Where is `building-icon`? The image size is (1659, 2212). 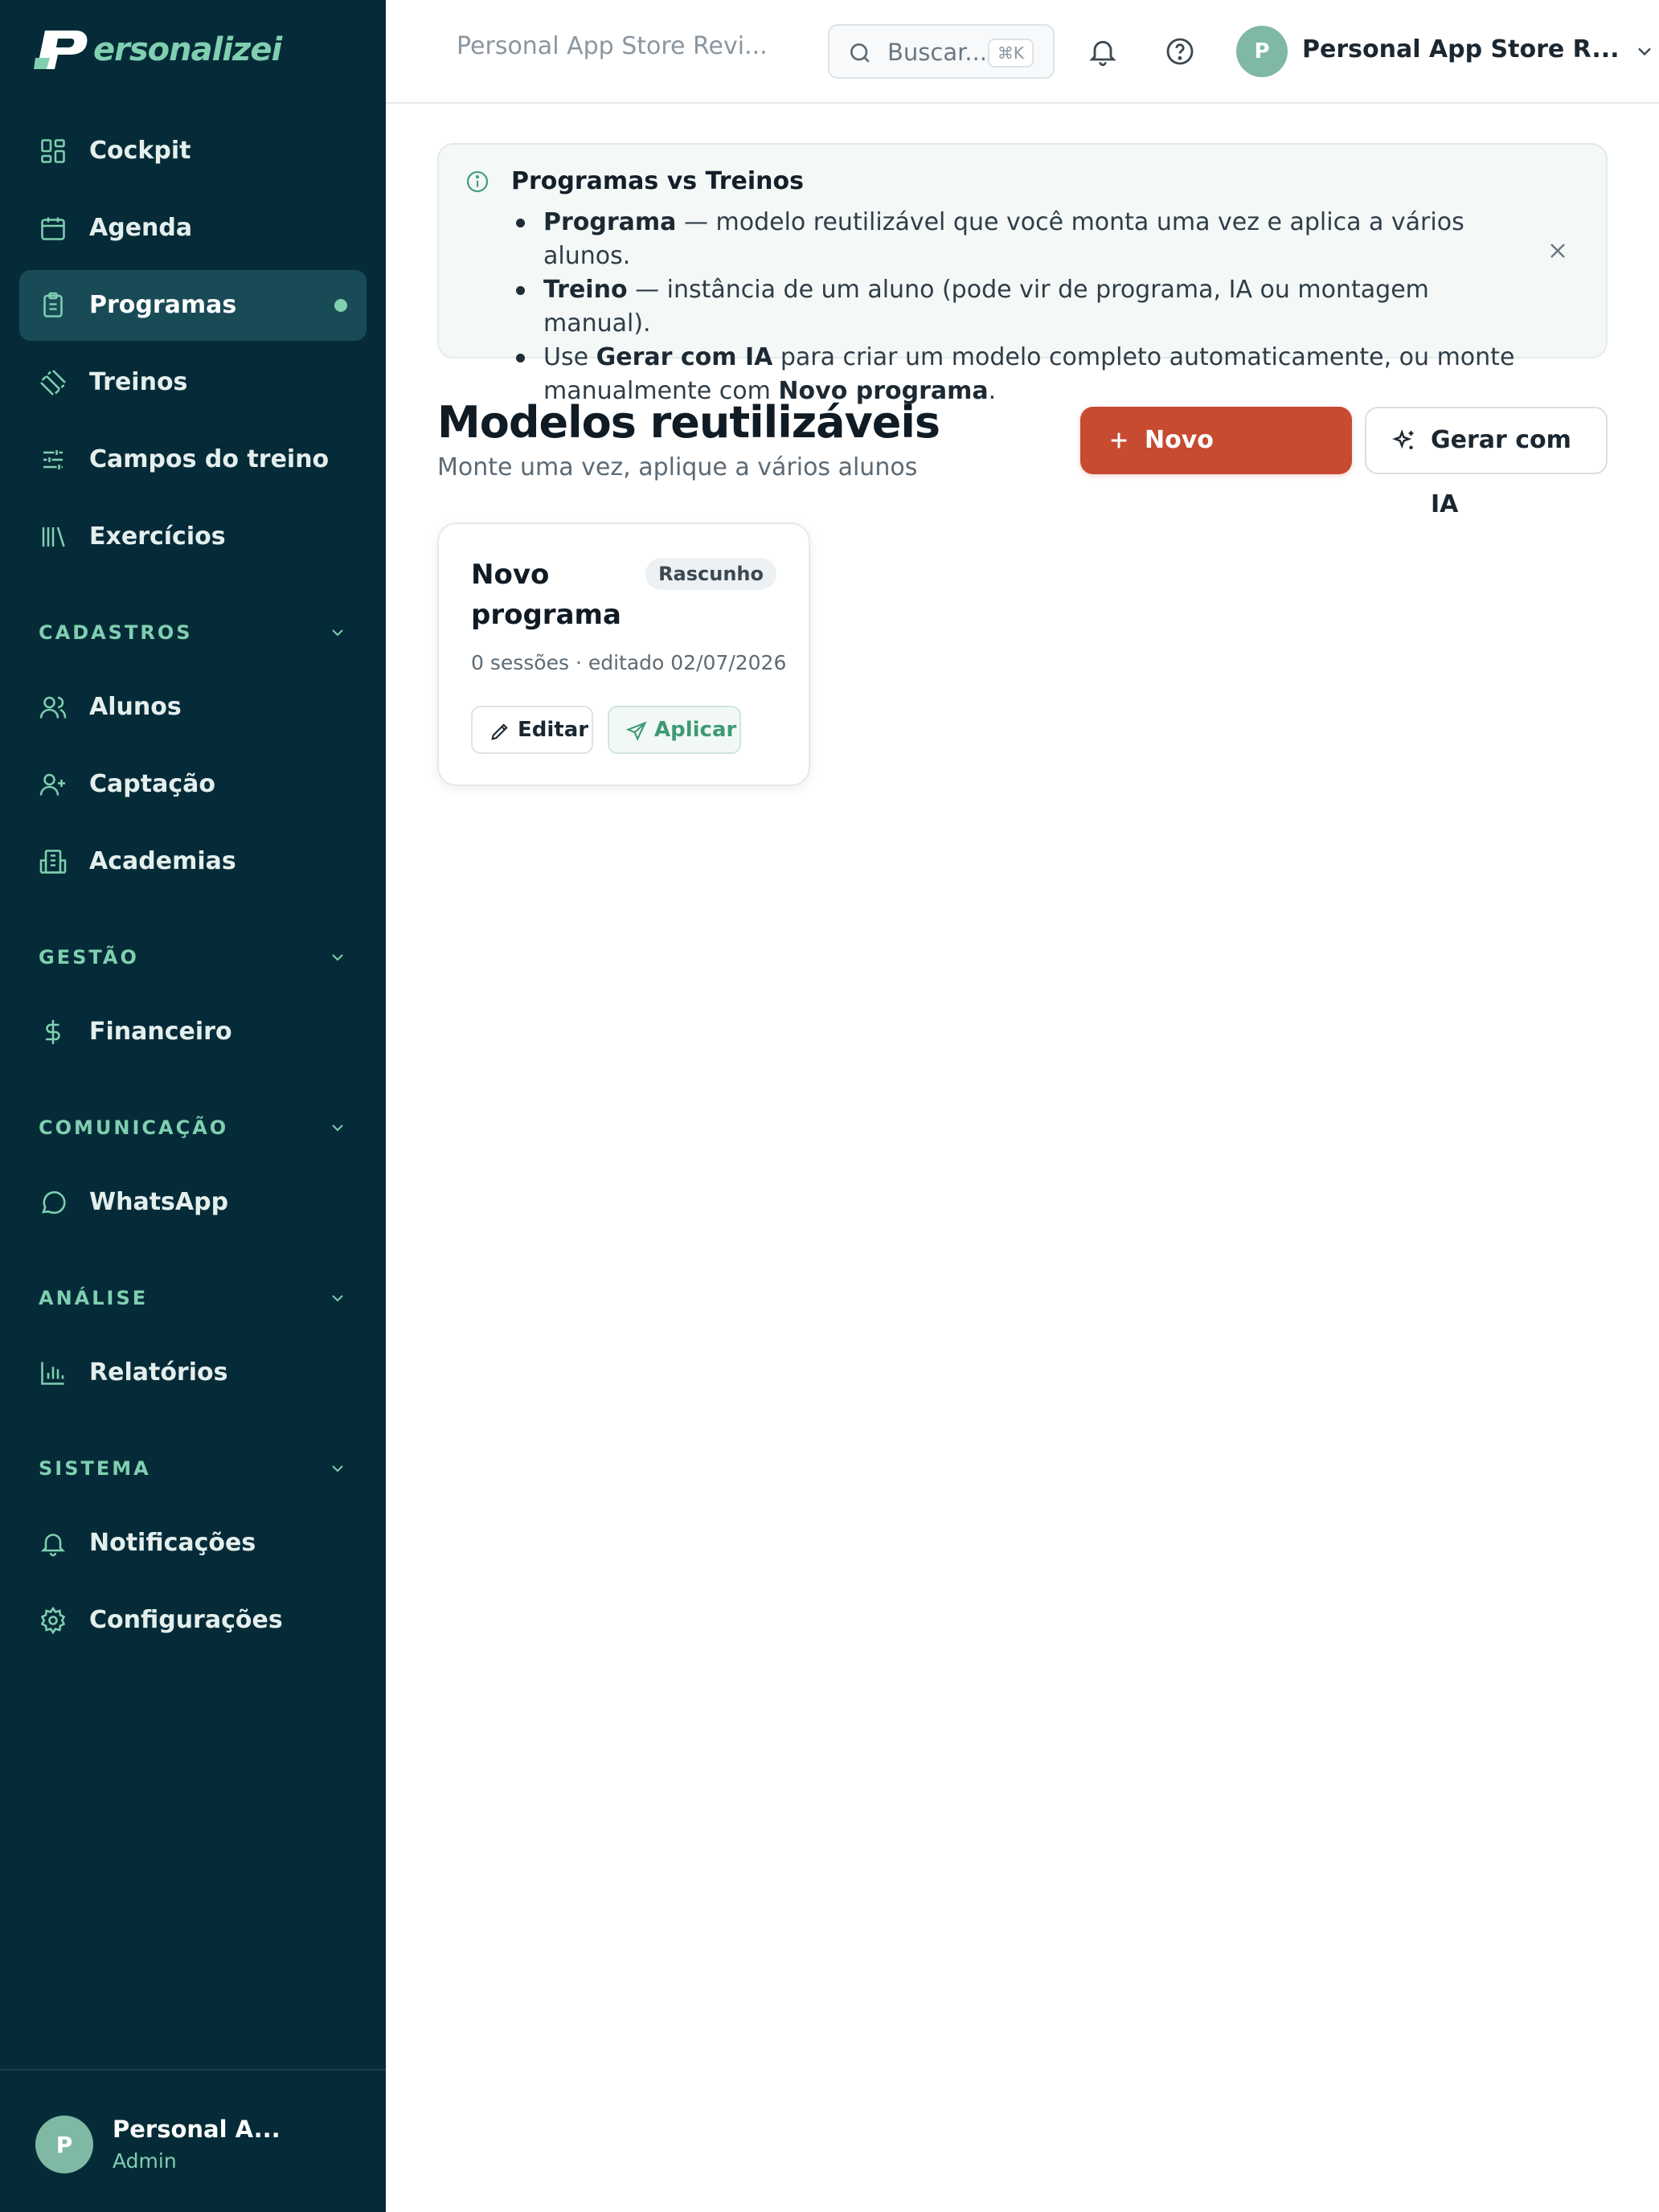 building-icon is located at coordinates (53, 862).